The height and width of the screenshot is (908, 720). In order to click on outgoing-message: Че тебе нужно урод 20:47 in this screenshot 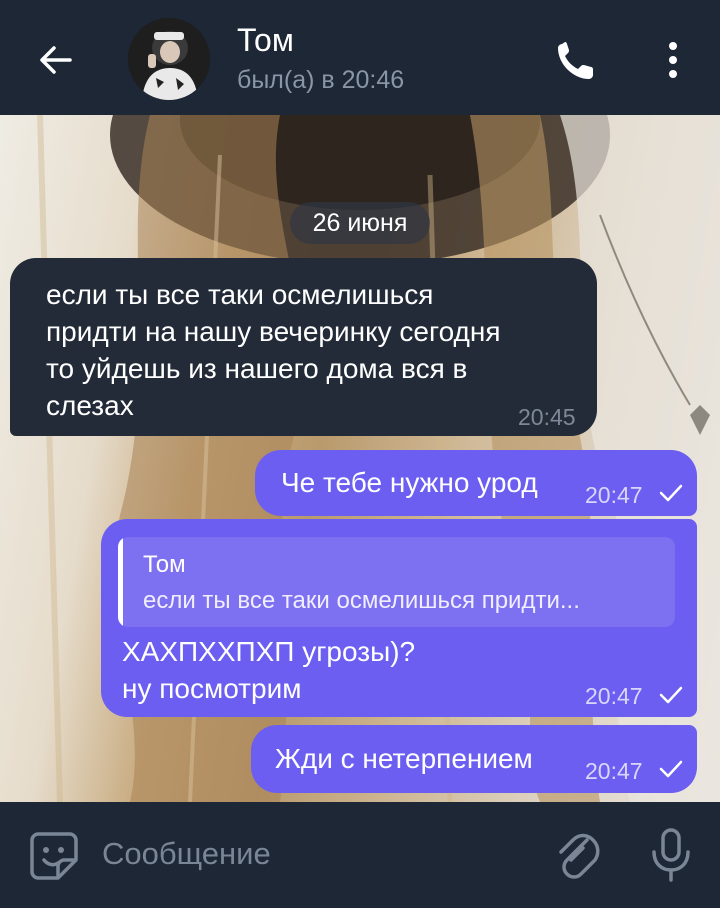, I will do `click(476, 483)`.